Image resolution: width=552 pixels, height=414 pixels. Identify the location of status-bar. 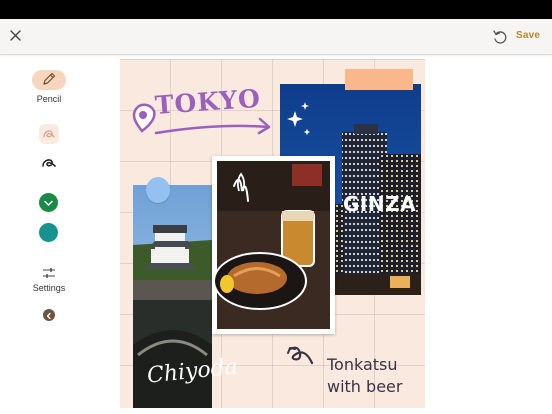
(276, 9).